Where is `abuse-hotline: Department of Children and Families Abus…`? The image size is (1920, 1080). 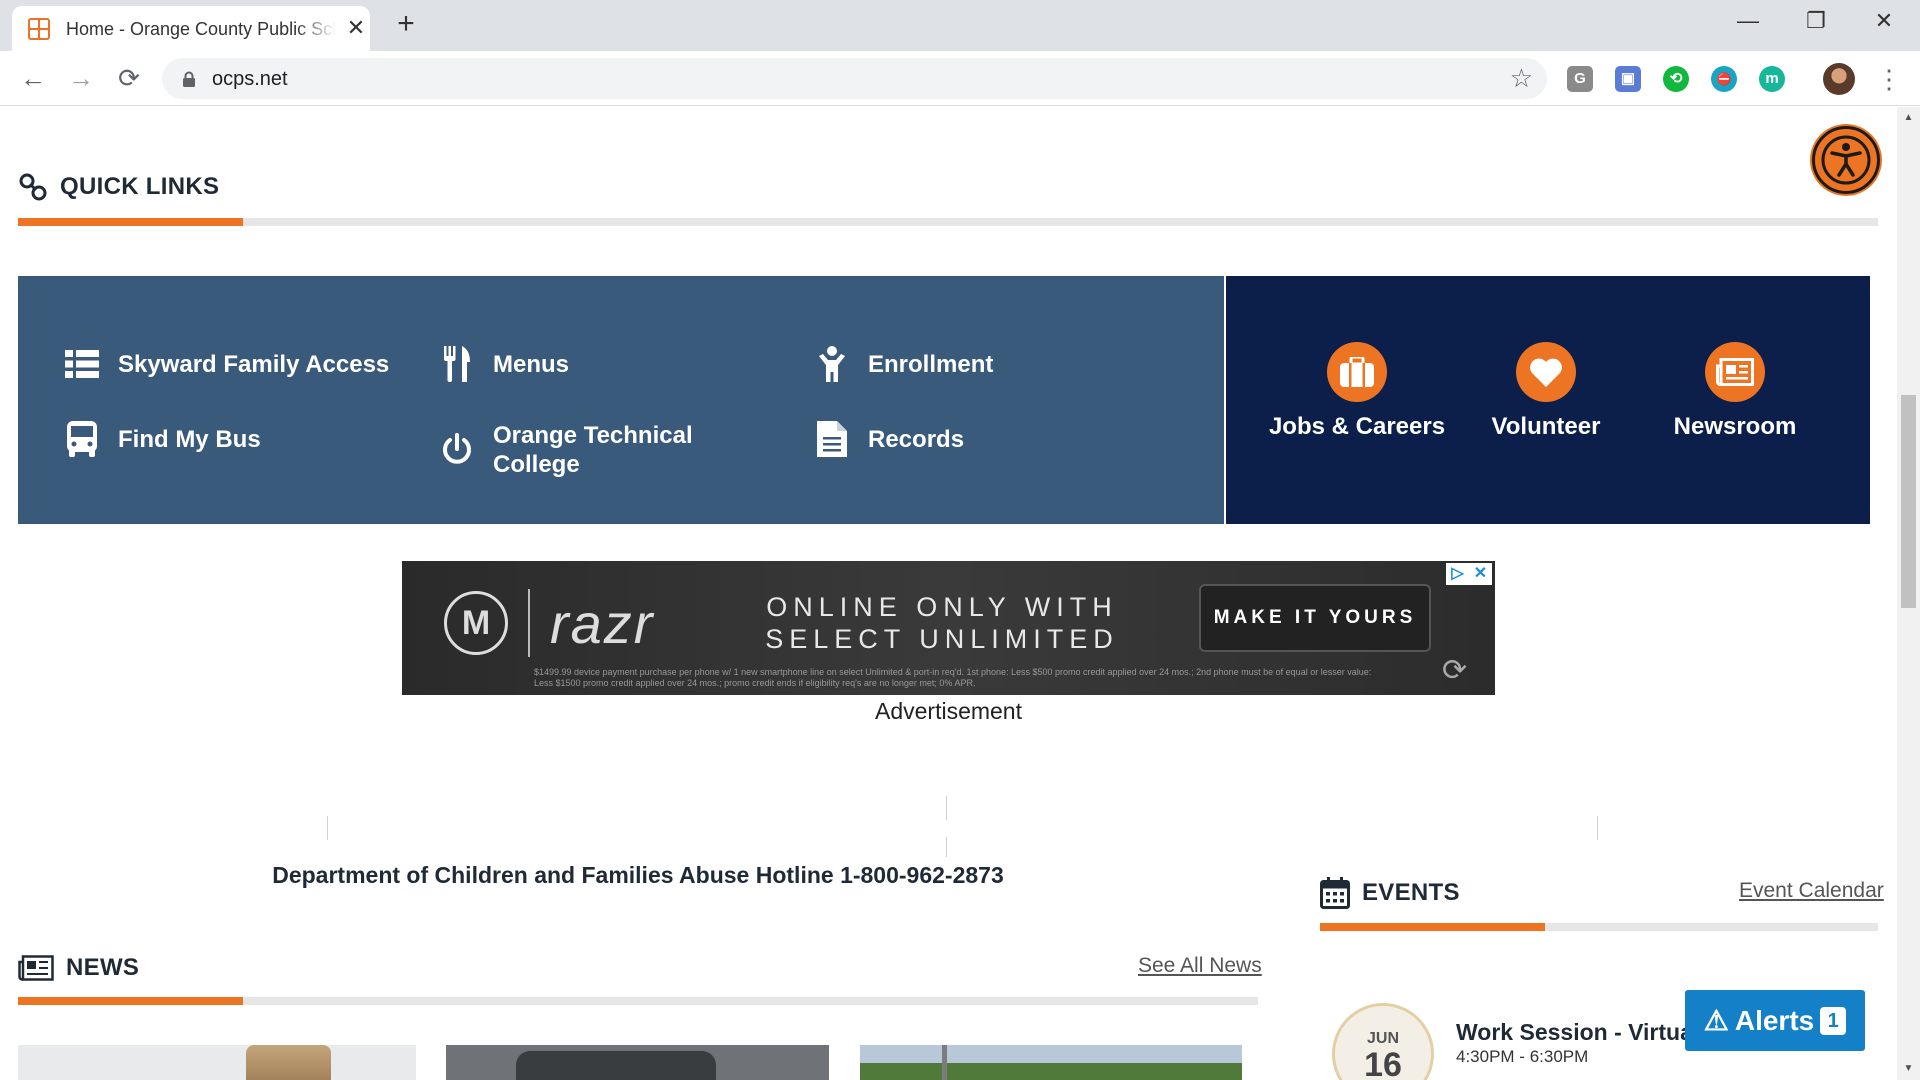 abuse-hotline: Department of Children and Families Abus… is located at coordinates (638, 875).